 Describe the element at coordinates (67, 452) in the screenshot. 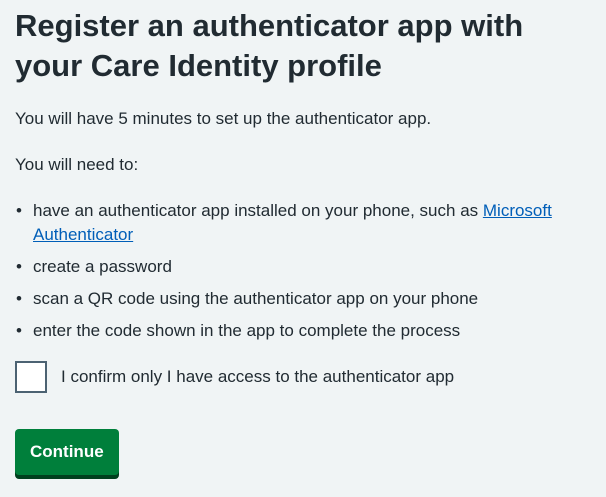

I see `continue-button: Continue` at that location.